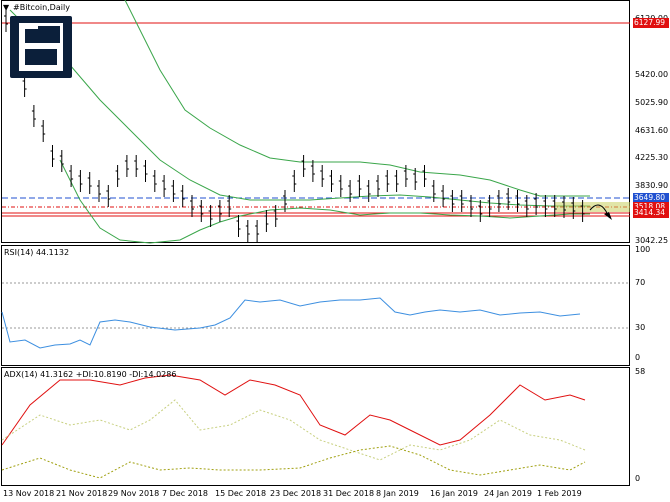 This screenshot has height=502, width=670. Describe the element at coordinates (293, 430) in the screenshot. I see `minus-di-line` at that location.